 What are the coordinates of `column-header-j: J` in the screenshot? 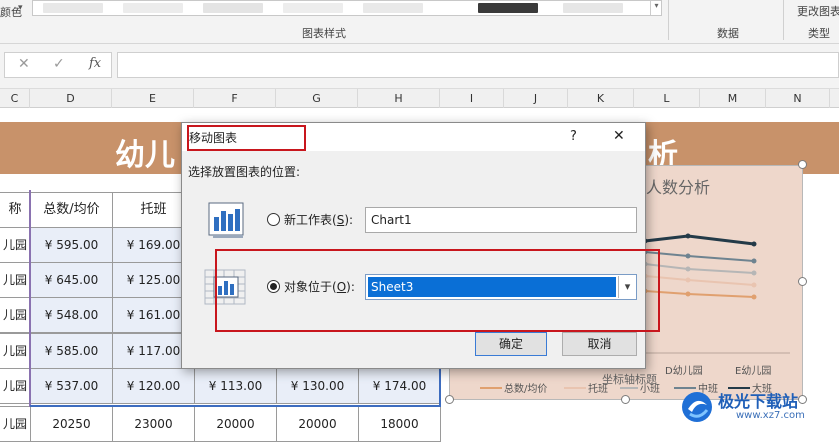 It's located at (536, 98).